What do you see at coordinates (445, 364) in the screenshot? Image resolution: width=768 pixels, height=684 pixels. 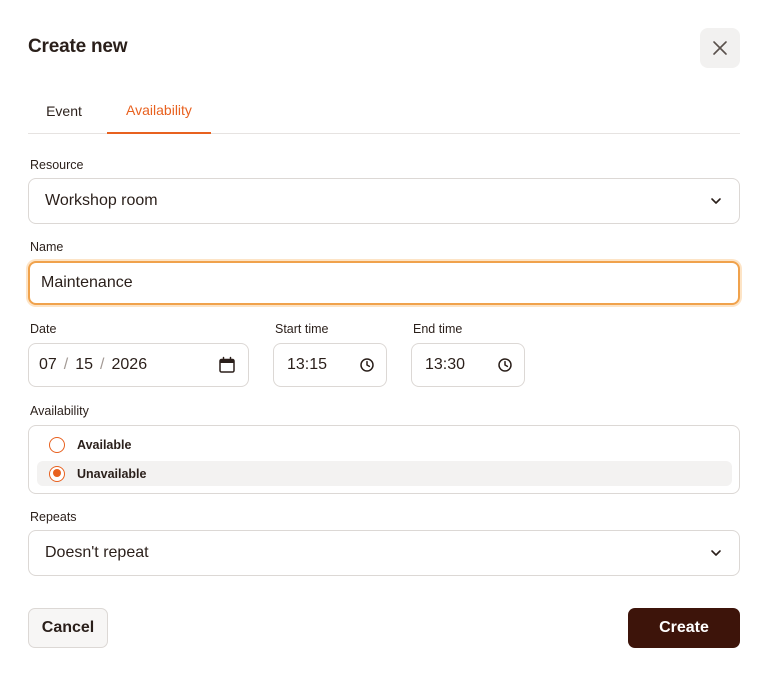 I see `end-time-value: 13:30` at bounding box center [445, 364].